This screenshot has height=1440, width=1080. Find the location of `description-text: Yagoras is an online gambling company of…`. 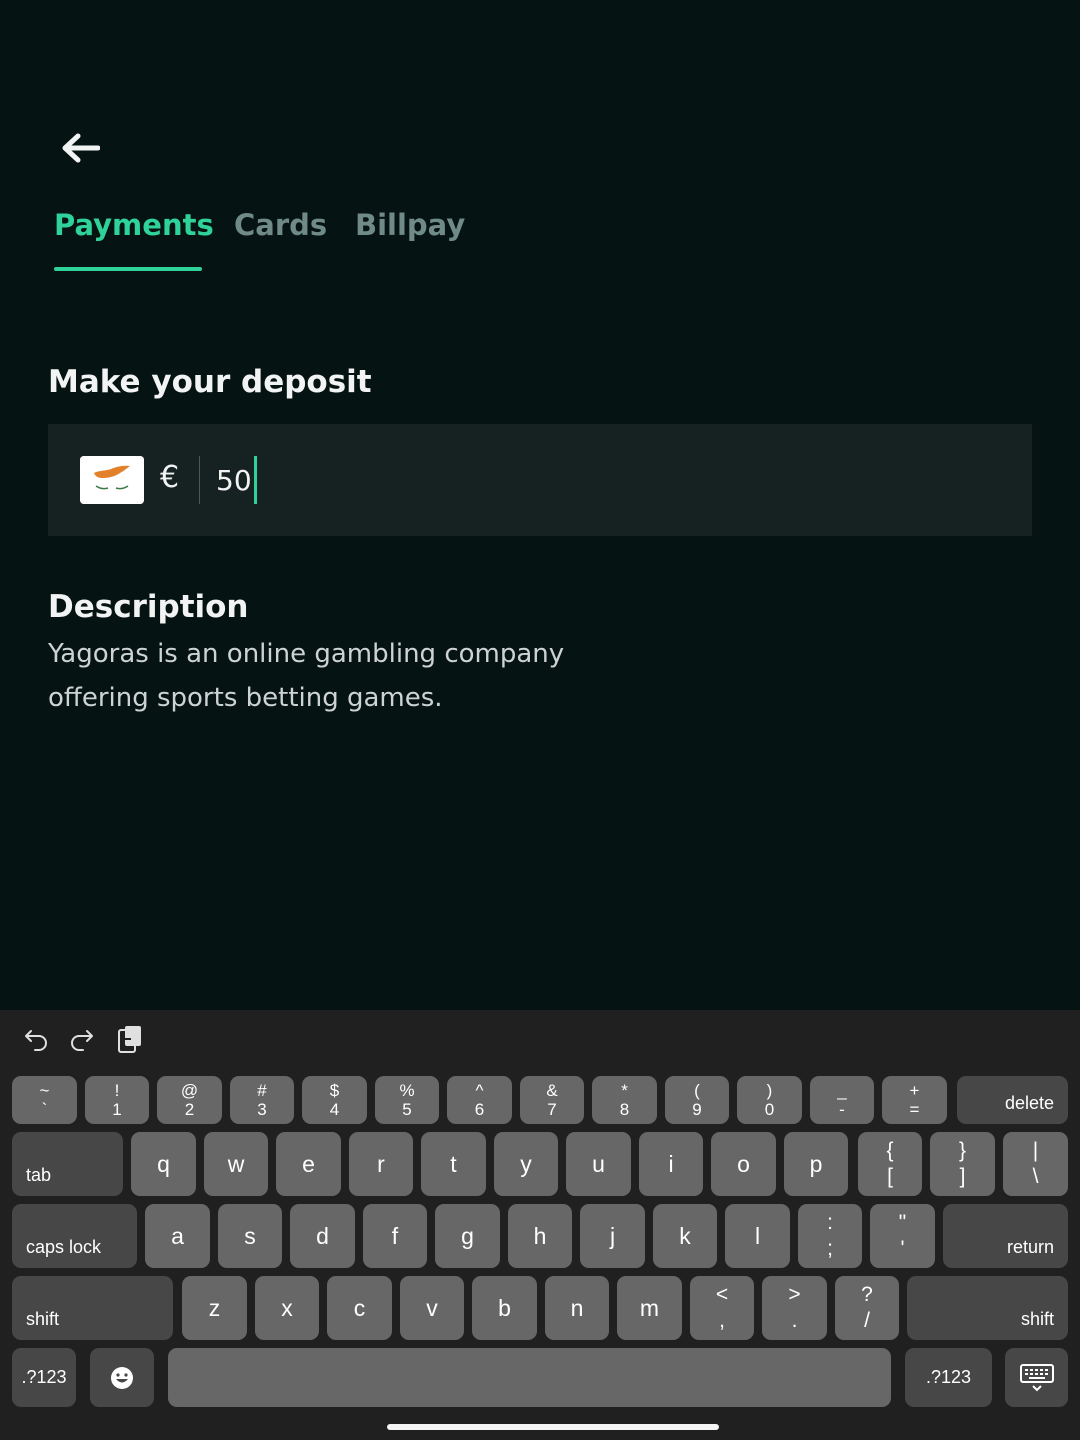

description-text: Yagoras is an online gambling company of… is located at coordinates (306, 676).